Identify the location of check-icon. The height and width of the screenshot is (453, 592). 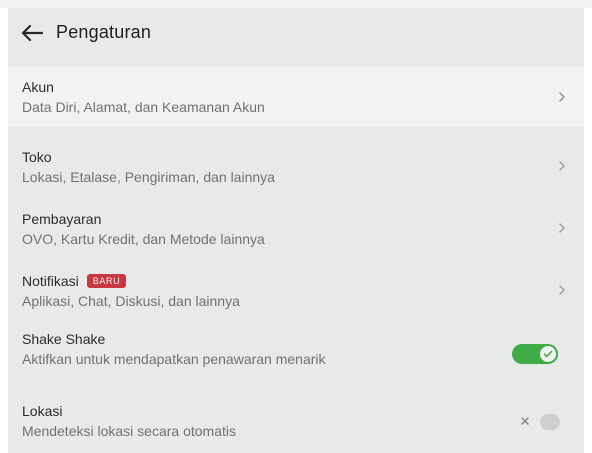
(548, 354).